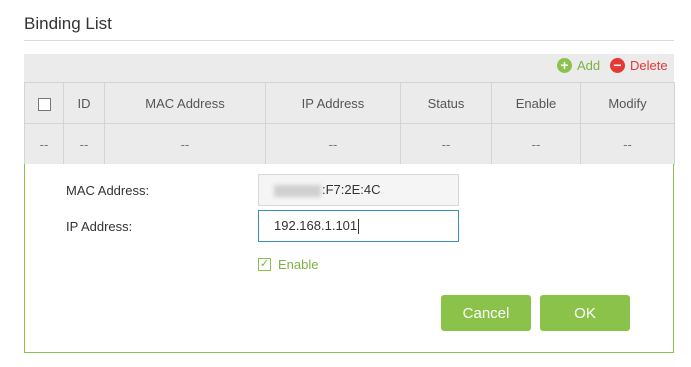 Image resolution: width=691 pixels, height=367 pixels. Describe the element at coordinates (585, 313) in the screenshot. I see `ok-button: OK` at that location.